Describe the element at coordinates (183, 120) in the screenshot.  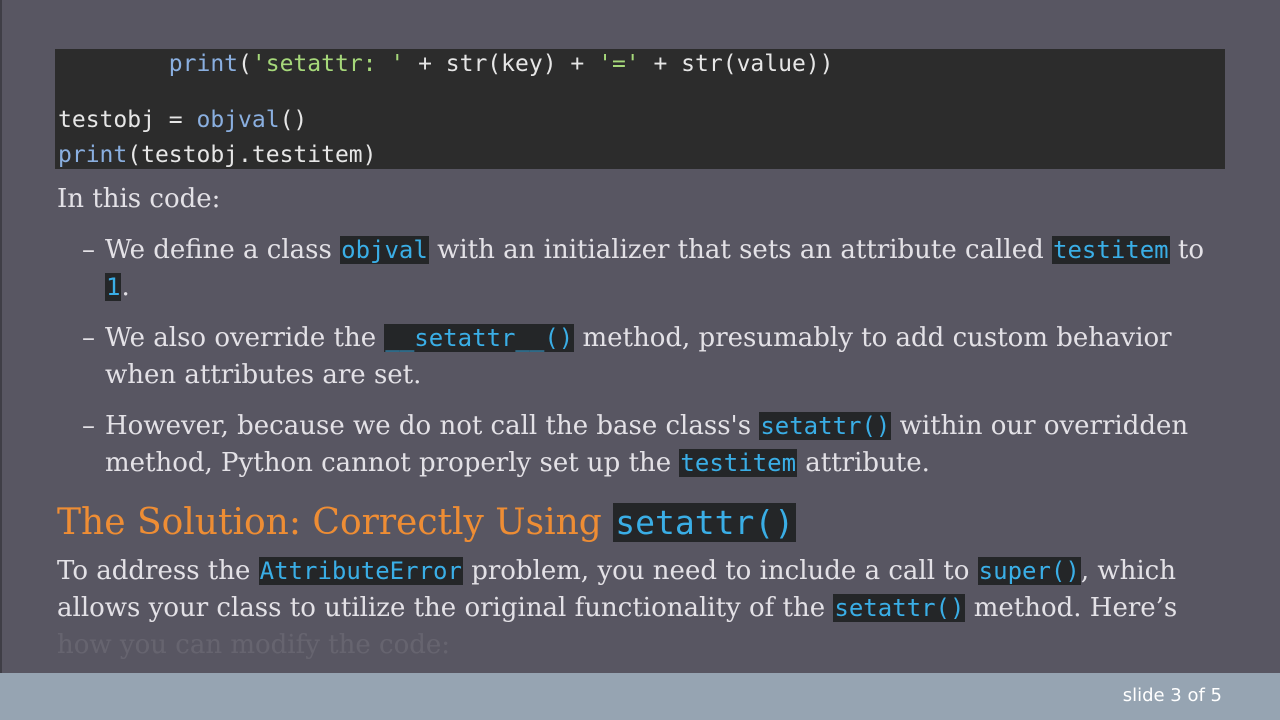
I see `code-line-2: testobj = objval()` at that location.